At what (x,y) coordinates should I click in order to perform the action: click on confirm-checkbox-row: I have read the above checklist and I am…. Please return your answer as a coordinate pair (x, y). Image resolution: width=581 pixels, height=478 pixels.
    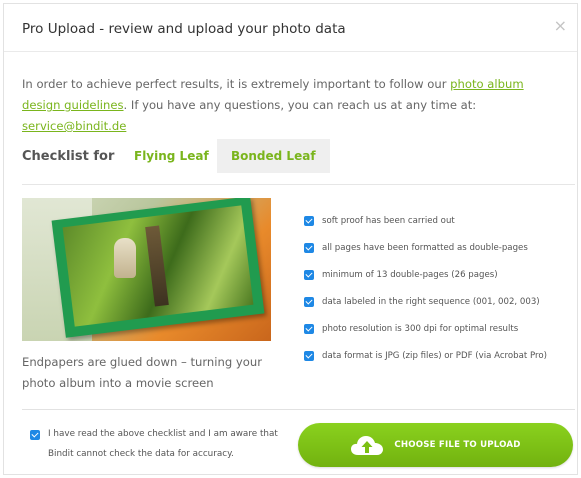
    Looking at the image, I should click on (160, 446).